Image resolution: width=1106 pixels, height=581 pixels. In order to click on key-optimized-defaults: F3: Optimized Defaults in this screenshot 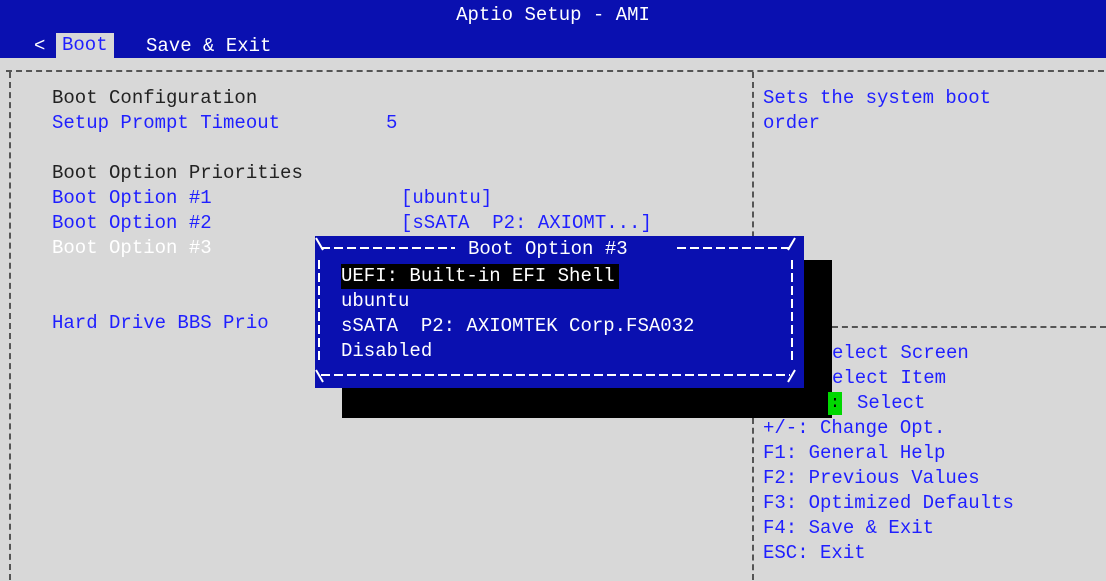, I will do `click(888, 503)`.